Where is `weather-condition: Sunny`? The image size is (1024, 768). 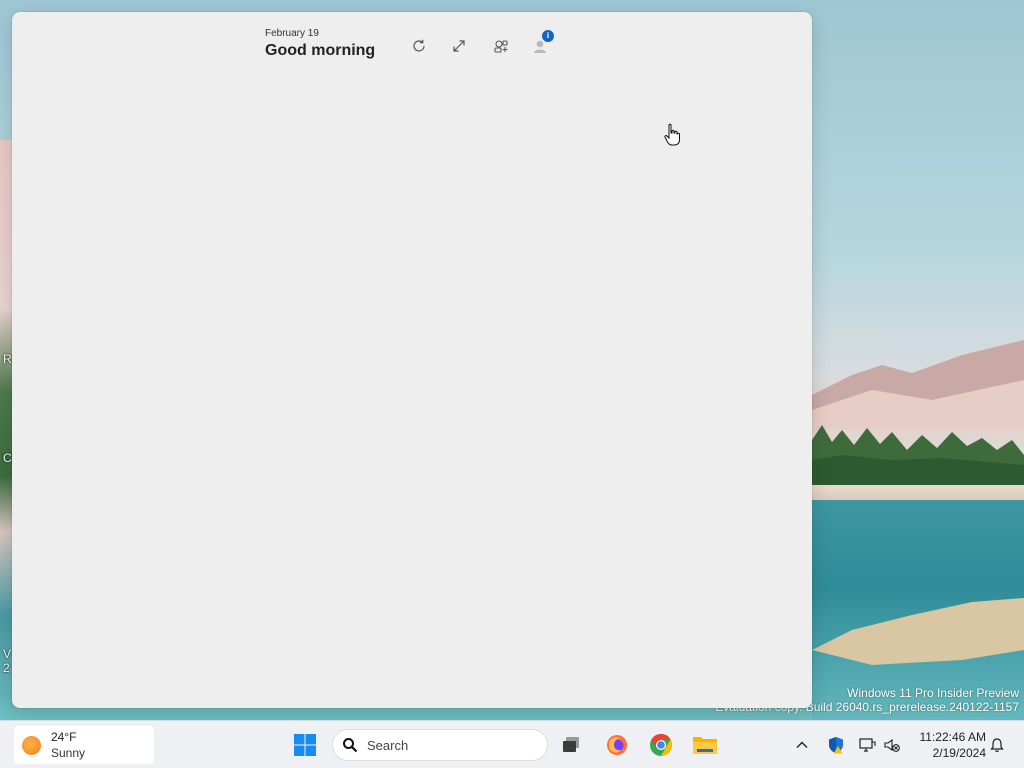 weather-condition: Sunny is located at coordinates (68, 753).